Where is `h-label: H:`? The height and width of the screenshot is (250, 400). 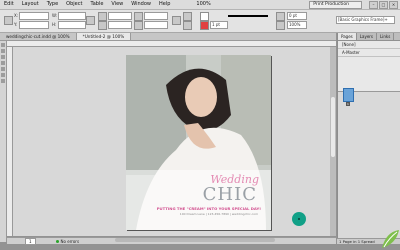 h-label: H: is located at coordinates (54, 24).